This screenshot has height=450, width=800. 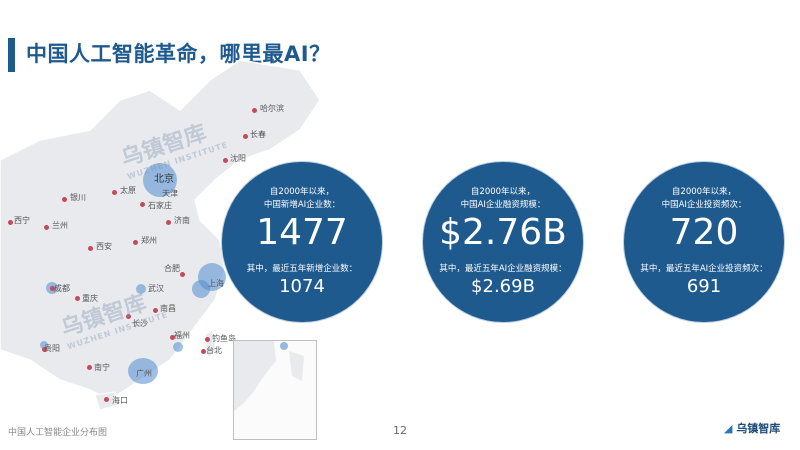 I want to click on city-guangzhou: 广州, so click(x=144, y=373).